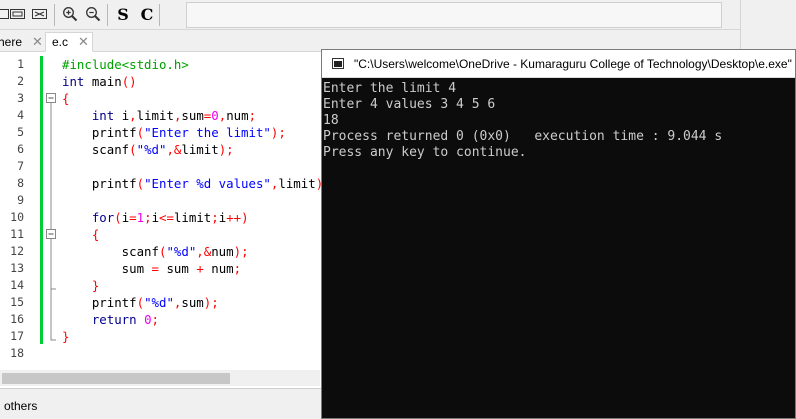  I want to click on zoom-out-icon, so click(93, 14).